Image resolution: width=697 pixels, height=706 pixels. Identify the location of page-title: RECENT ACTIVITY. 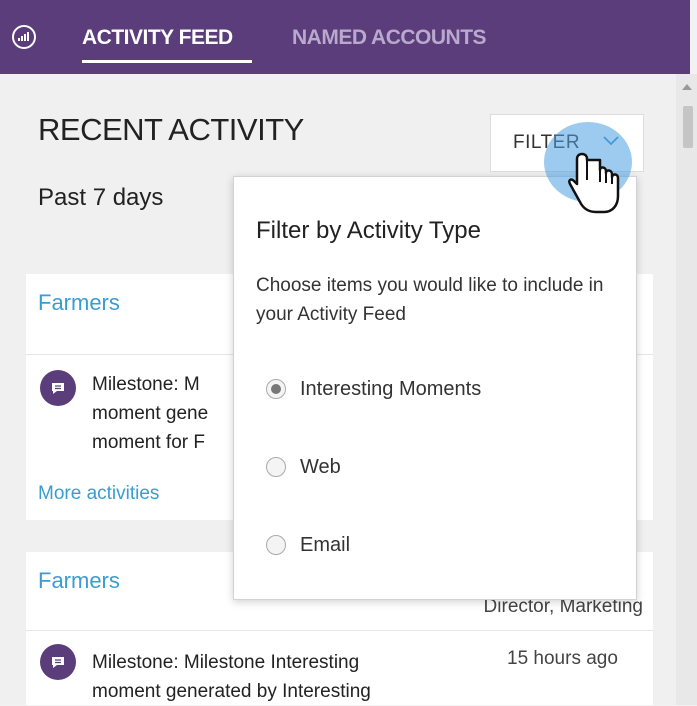
(171, 129).